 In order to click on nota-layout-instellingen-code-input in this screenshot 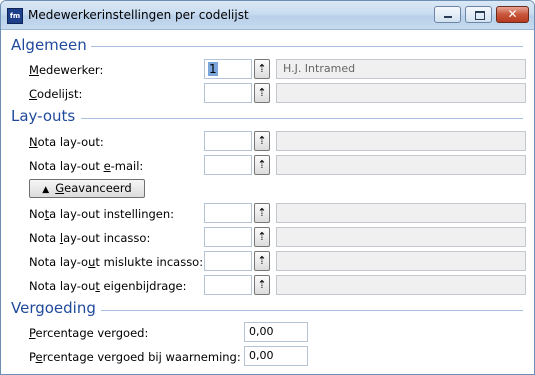, I will do `click(228, 213)`.